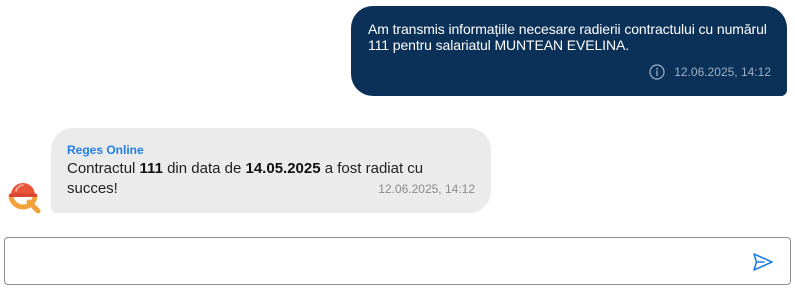 This screenshot has height=289, width=795. Describe the element at coordinates (105, 150) in the screenshot. I see `message-sender-name: Reges Online` at that location.